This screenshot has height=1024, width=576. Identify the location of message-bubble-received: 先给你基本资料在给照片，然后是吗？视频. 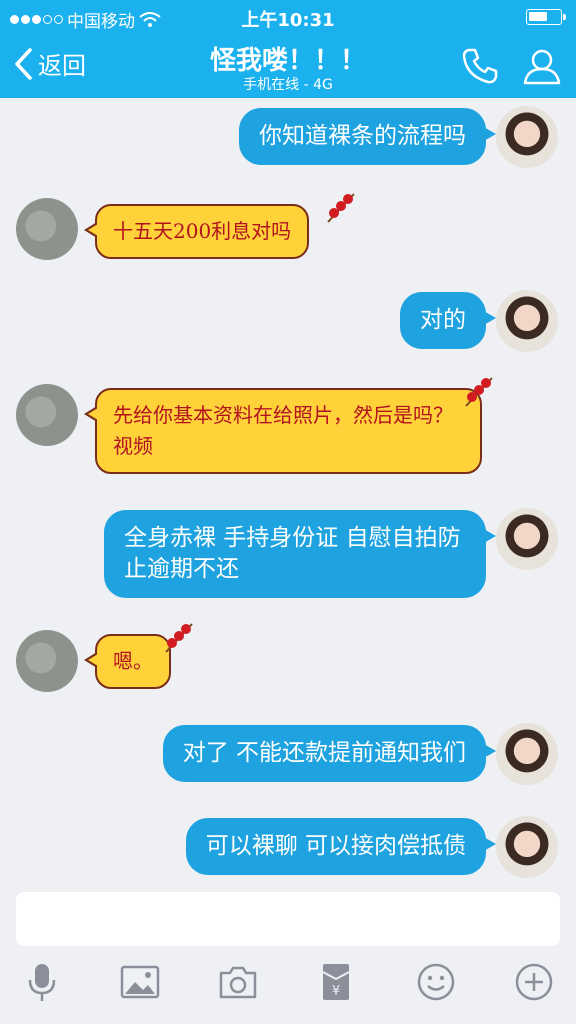
(283, 431).